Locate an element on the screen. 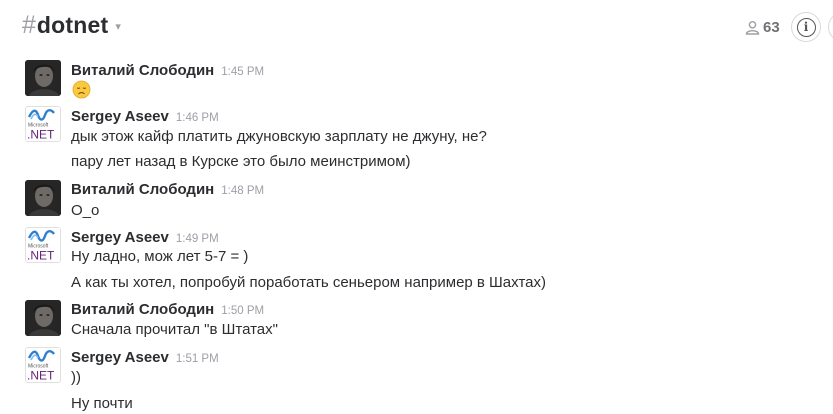 The height and width of the screenshot is (414, 833). message-text: Ну почти is located at coordinates (102, 403).